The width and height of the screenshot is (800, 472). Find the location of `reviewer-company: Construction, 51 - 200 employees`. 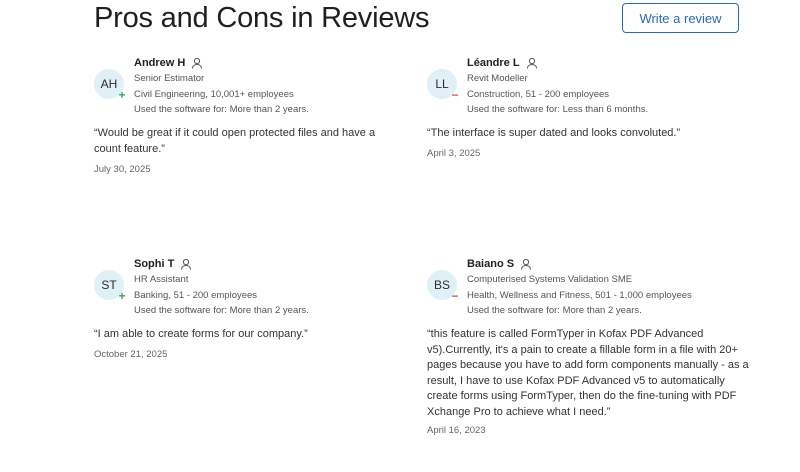

reviewer-company: Construction, 51 - 200 employees is located at coordinates (538, 94).